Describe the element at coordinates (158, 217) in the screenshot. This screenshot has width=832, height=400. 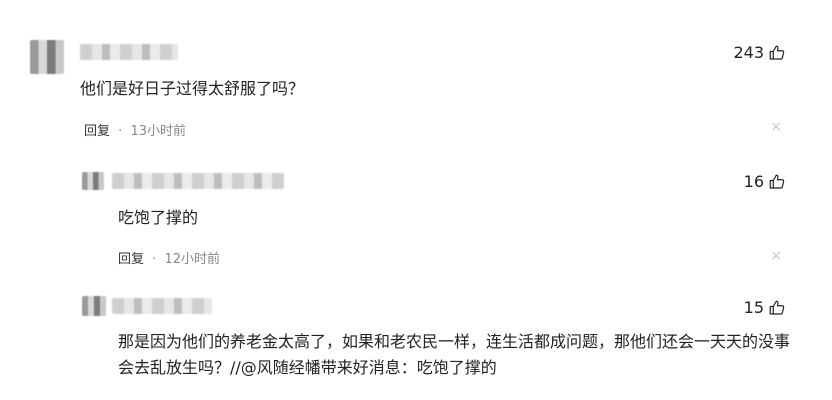
I see `comment-text: 吃饱了撑的` at that location.